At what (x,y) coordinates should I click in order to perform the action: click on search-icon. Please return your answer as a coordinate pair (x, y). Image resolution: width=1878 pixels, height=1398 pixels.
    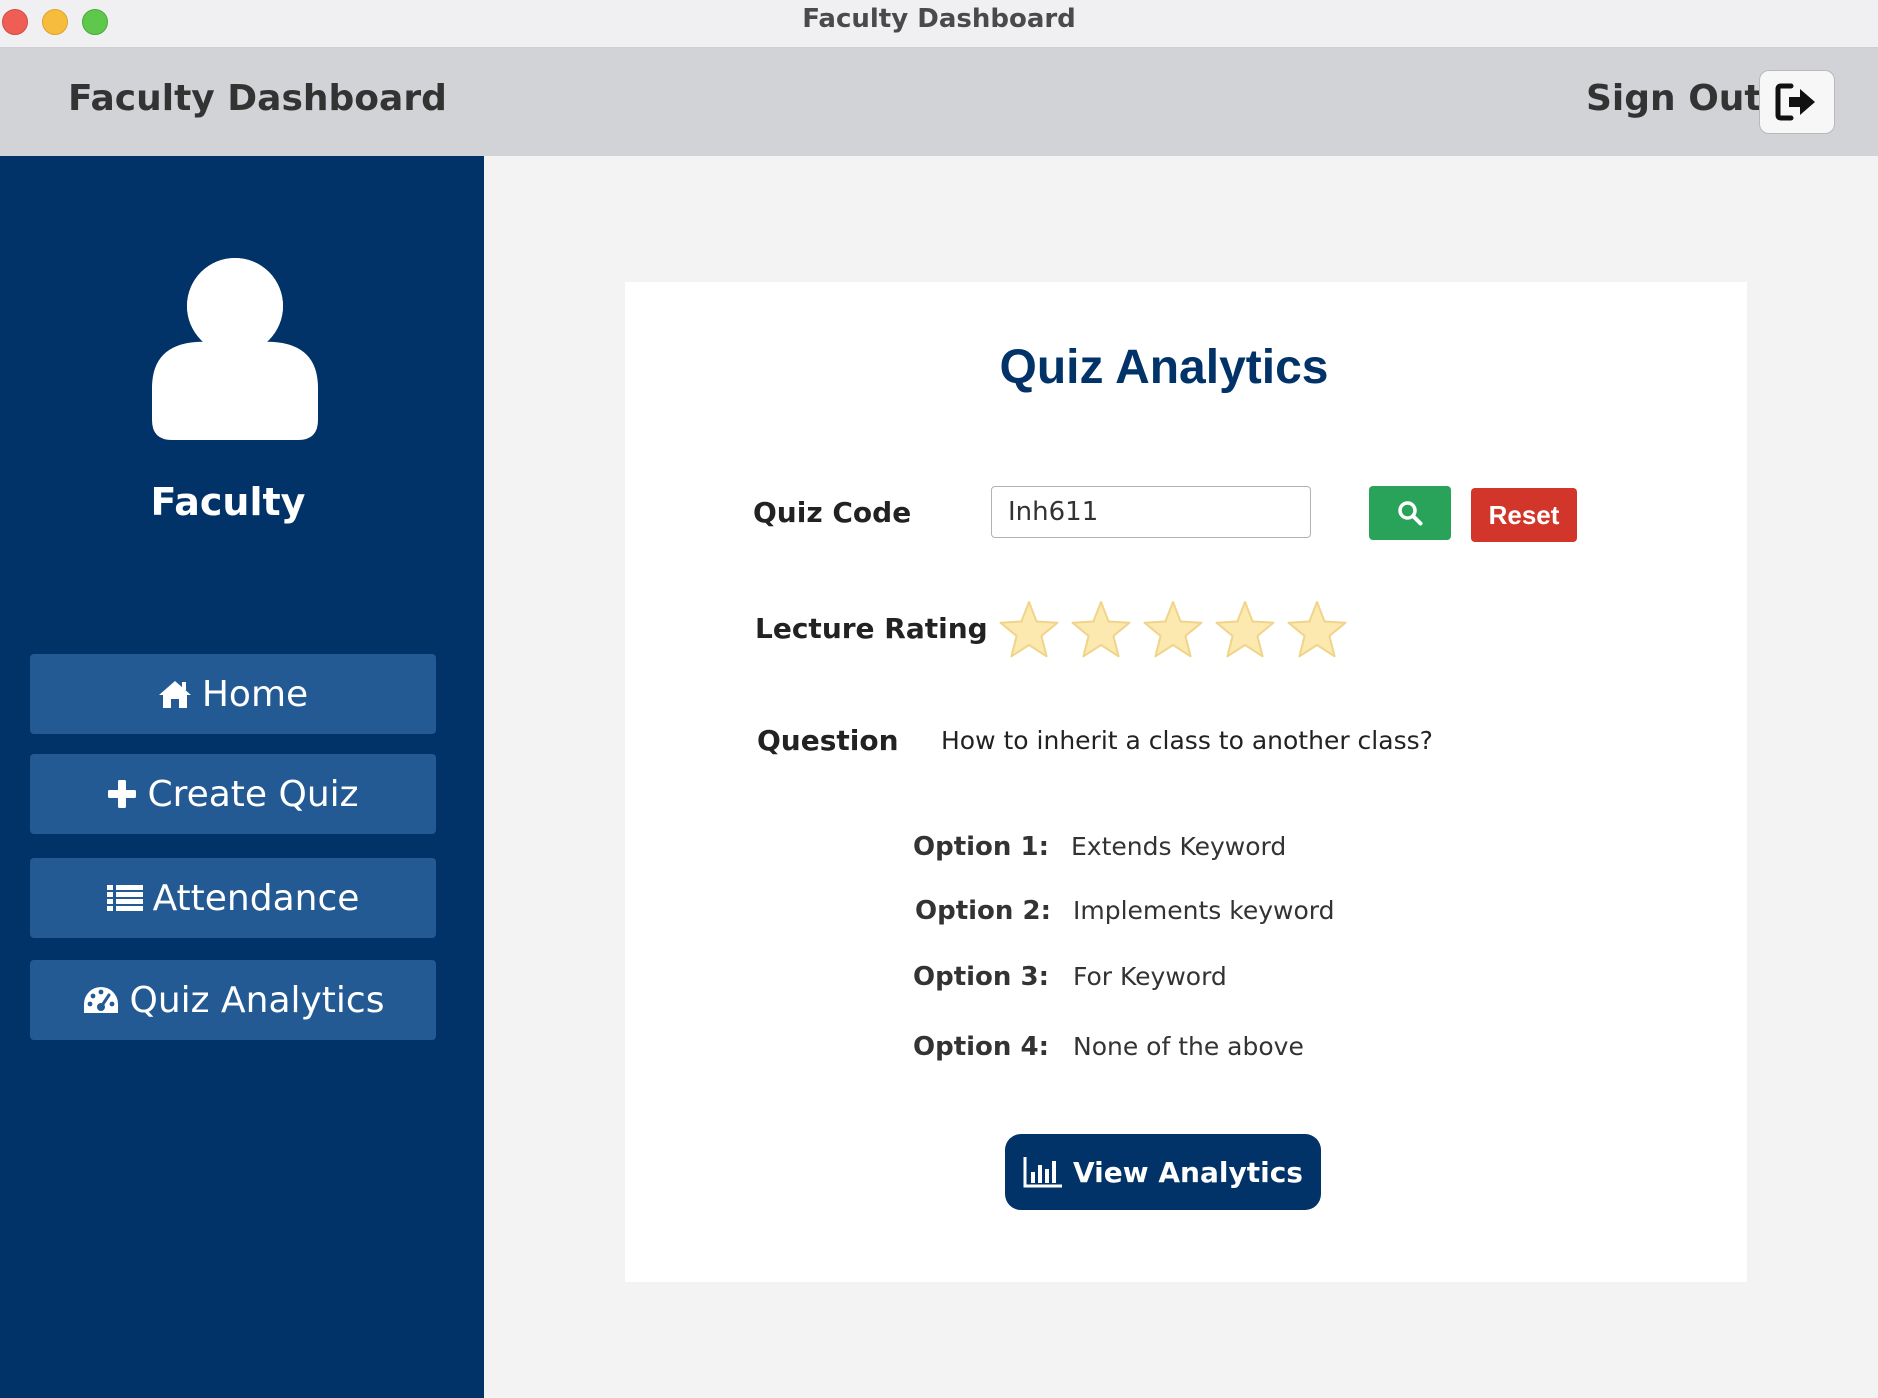
    Looking at the image, I should click on (1410, 513).